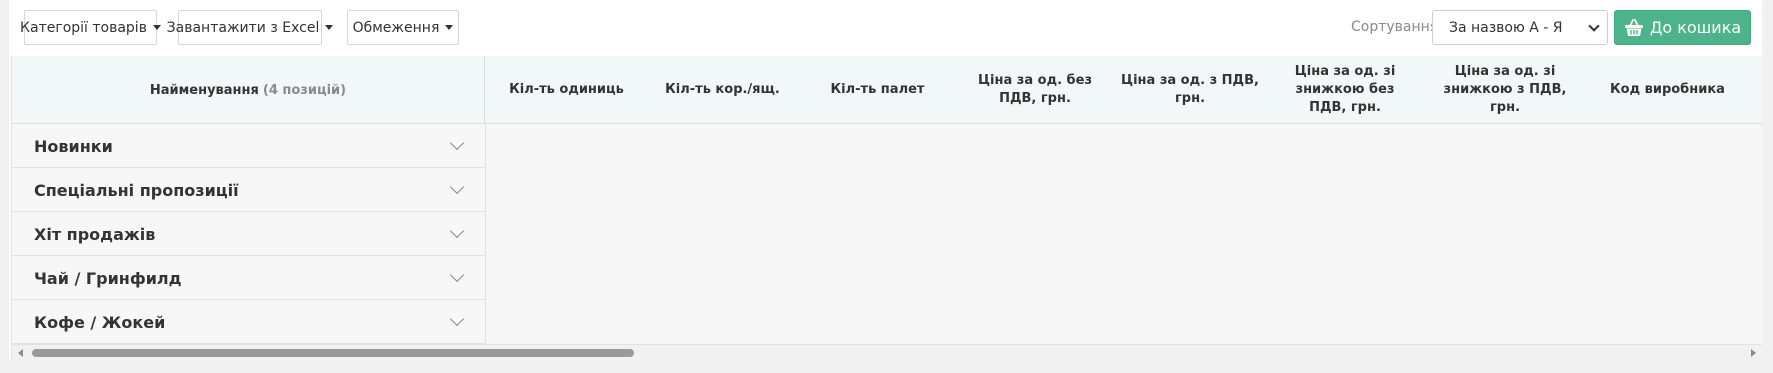  What do you see at coordinates (887, 352) in the screenshot?
I see `horizontal-scrollbar` at bounding box center [887, 352].